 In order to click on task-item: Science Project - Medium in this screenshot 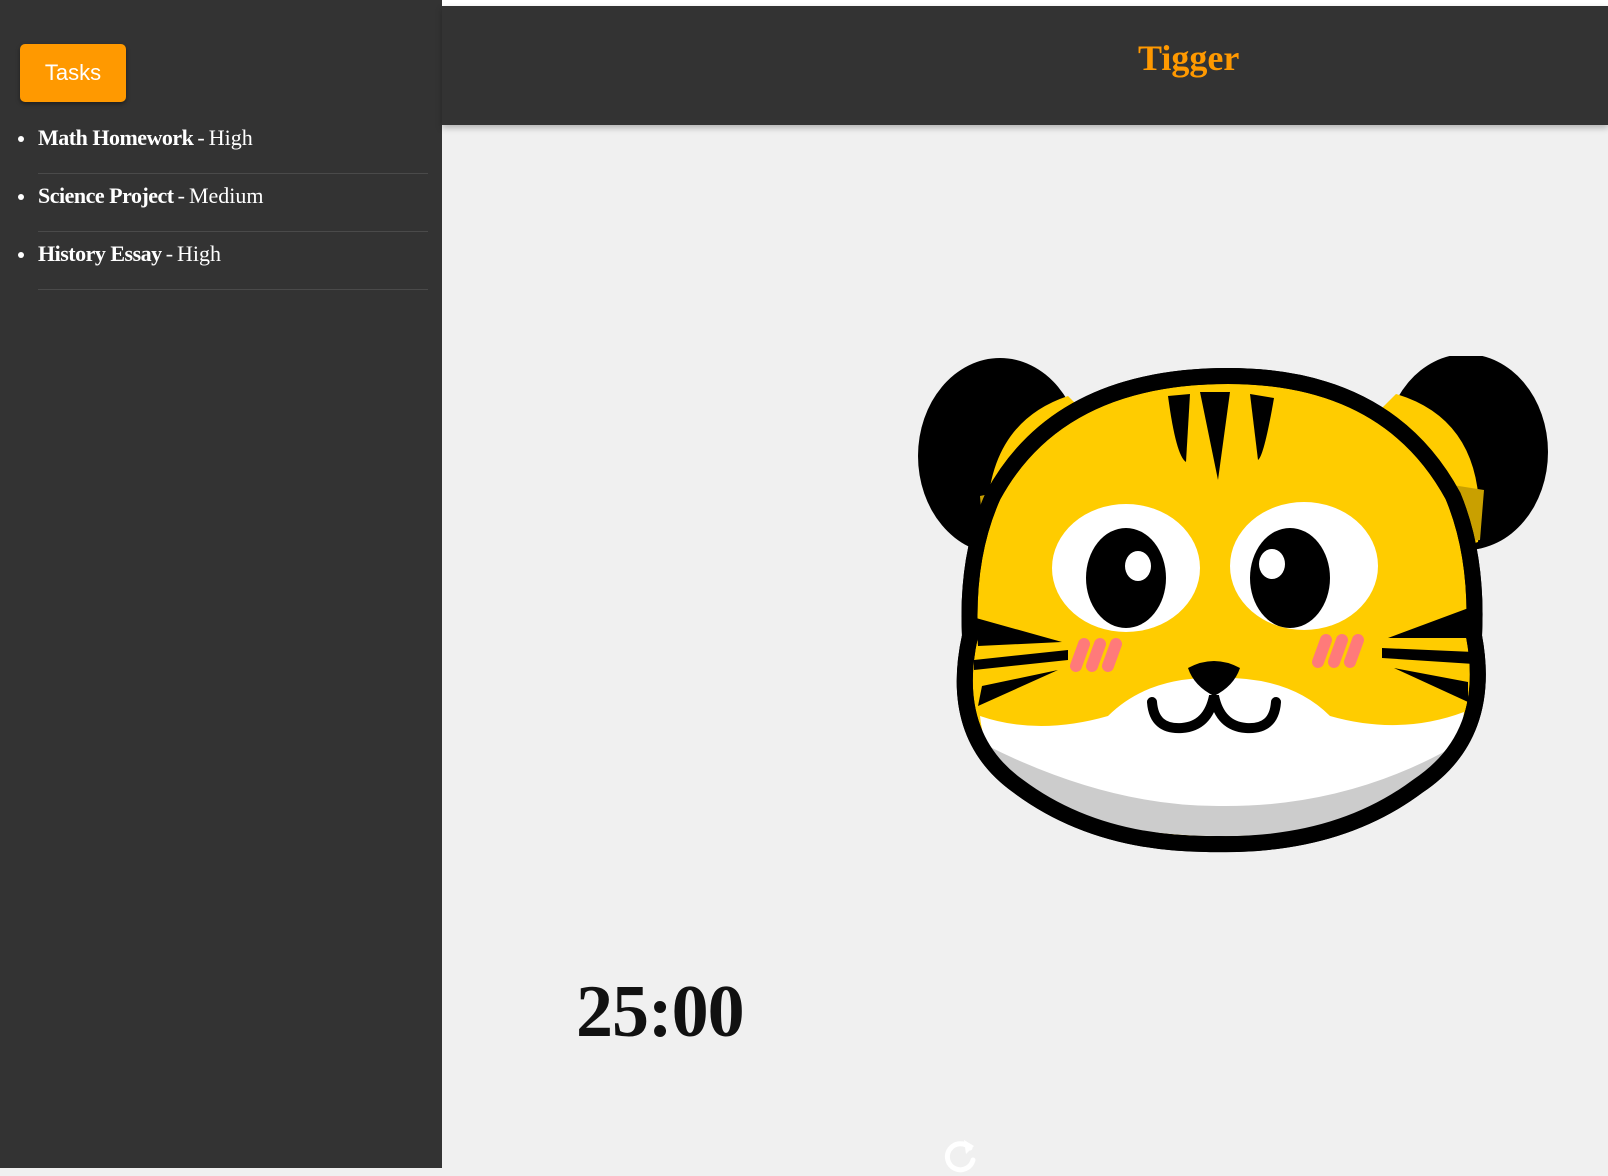, I will do `click(223, 203)`.